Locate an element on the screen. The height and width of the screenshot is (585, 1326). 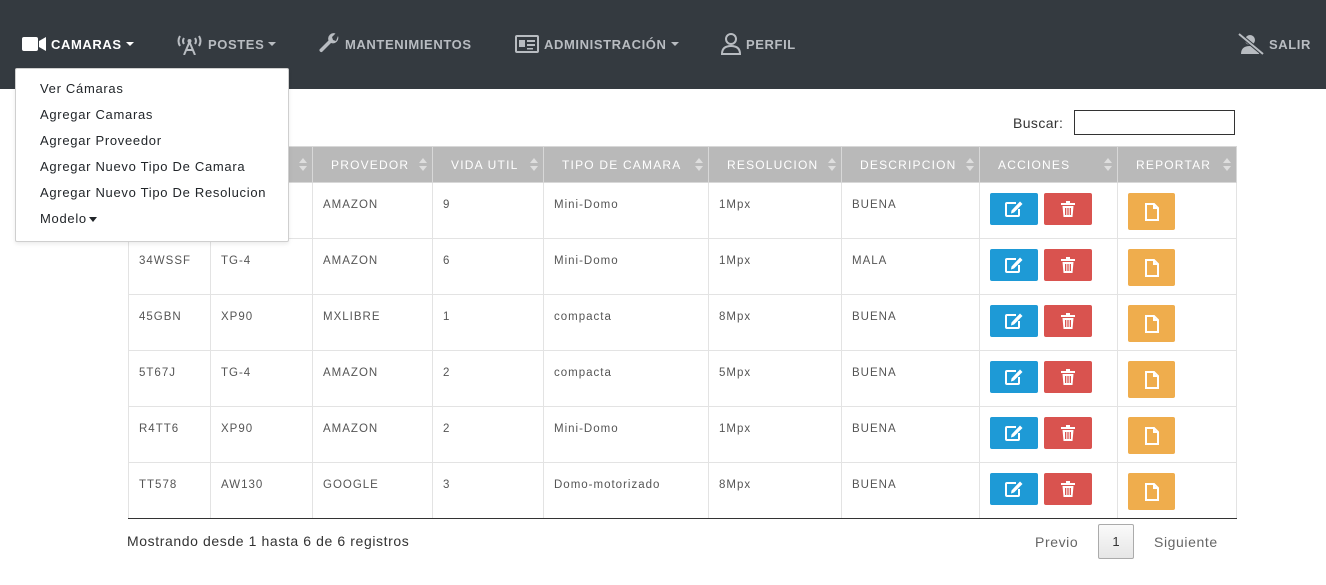
id-card-icon is located at coordinates (527, 44).